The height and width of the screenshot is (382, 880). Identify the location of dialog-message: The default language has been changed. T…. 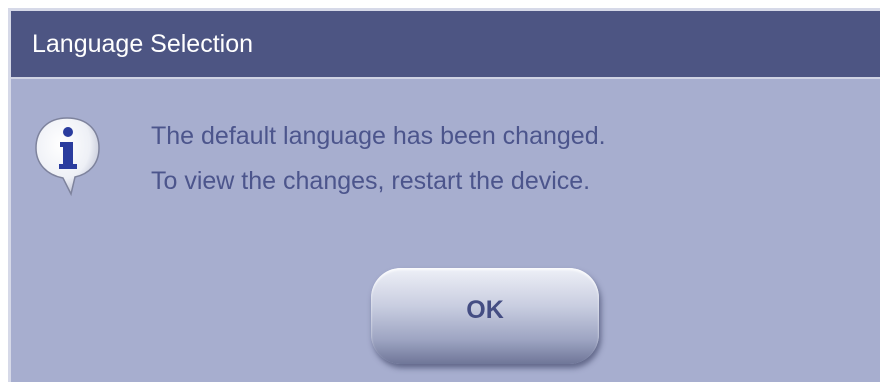
(378, 159).